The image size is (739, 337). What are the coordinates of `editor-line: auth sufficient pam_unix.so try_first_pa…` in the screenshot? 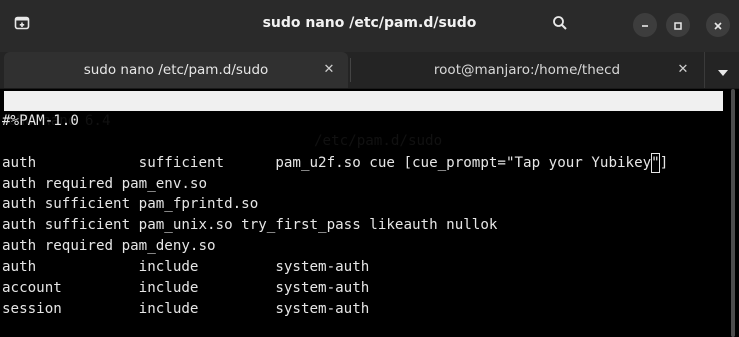 It's located at (250, 225).